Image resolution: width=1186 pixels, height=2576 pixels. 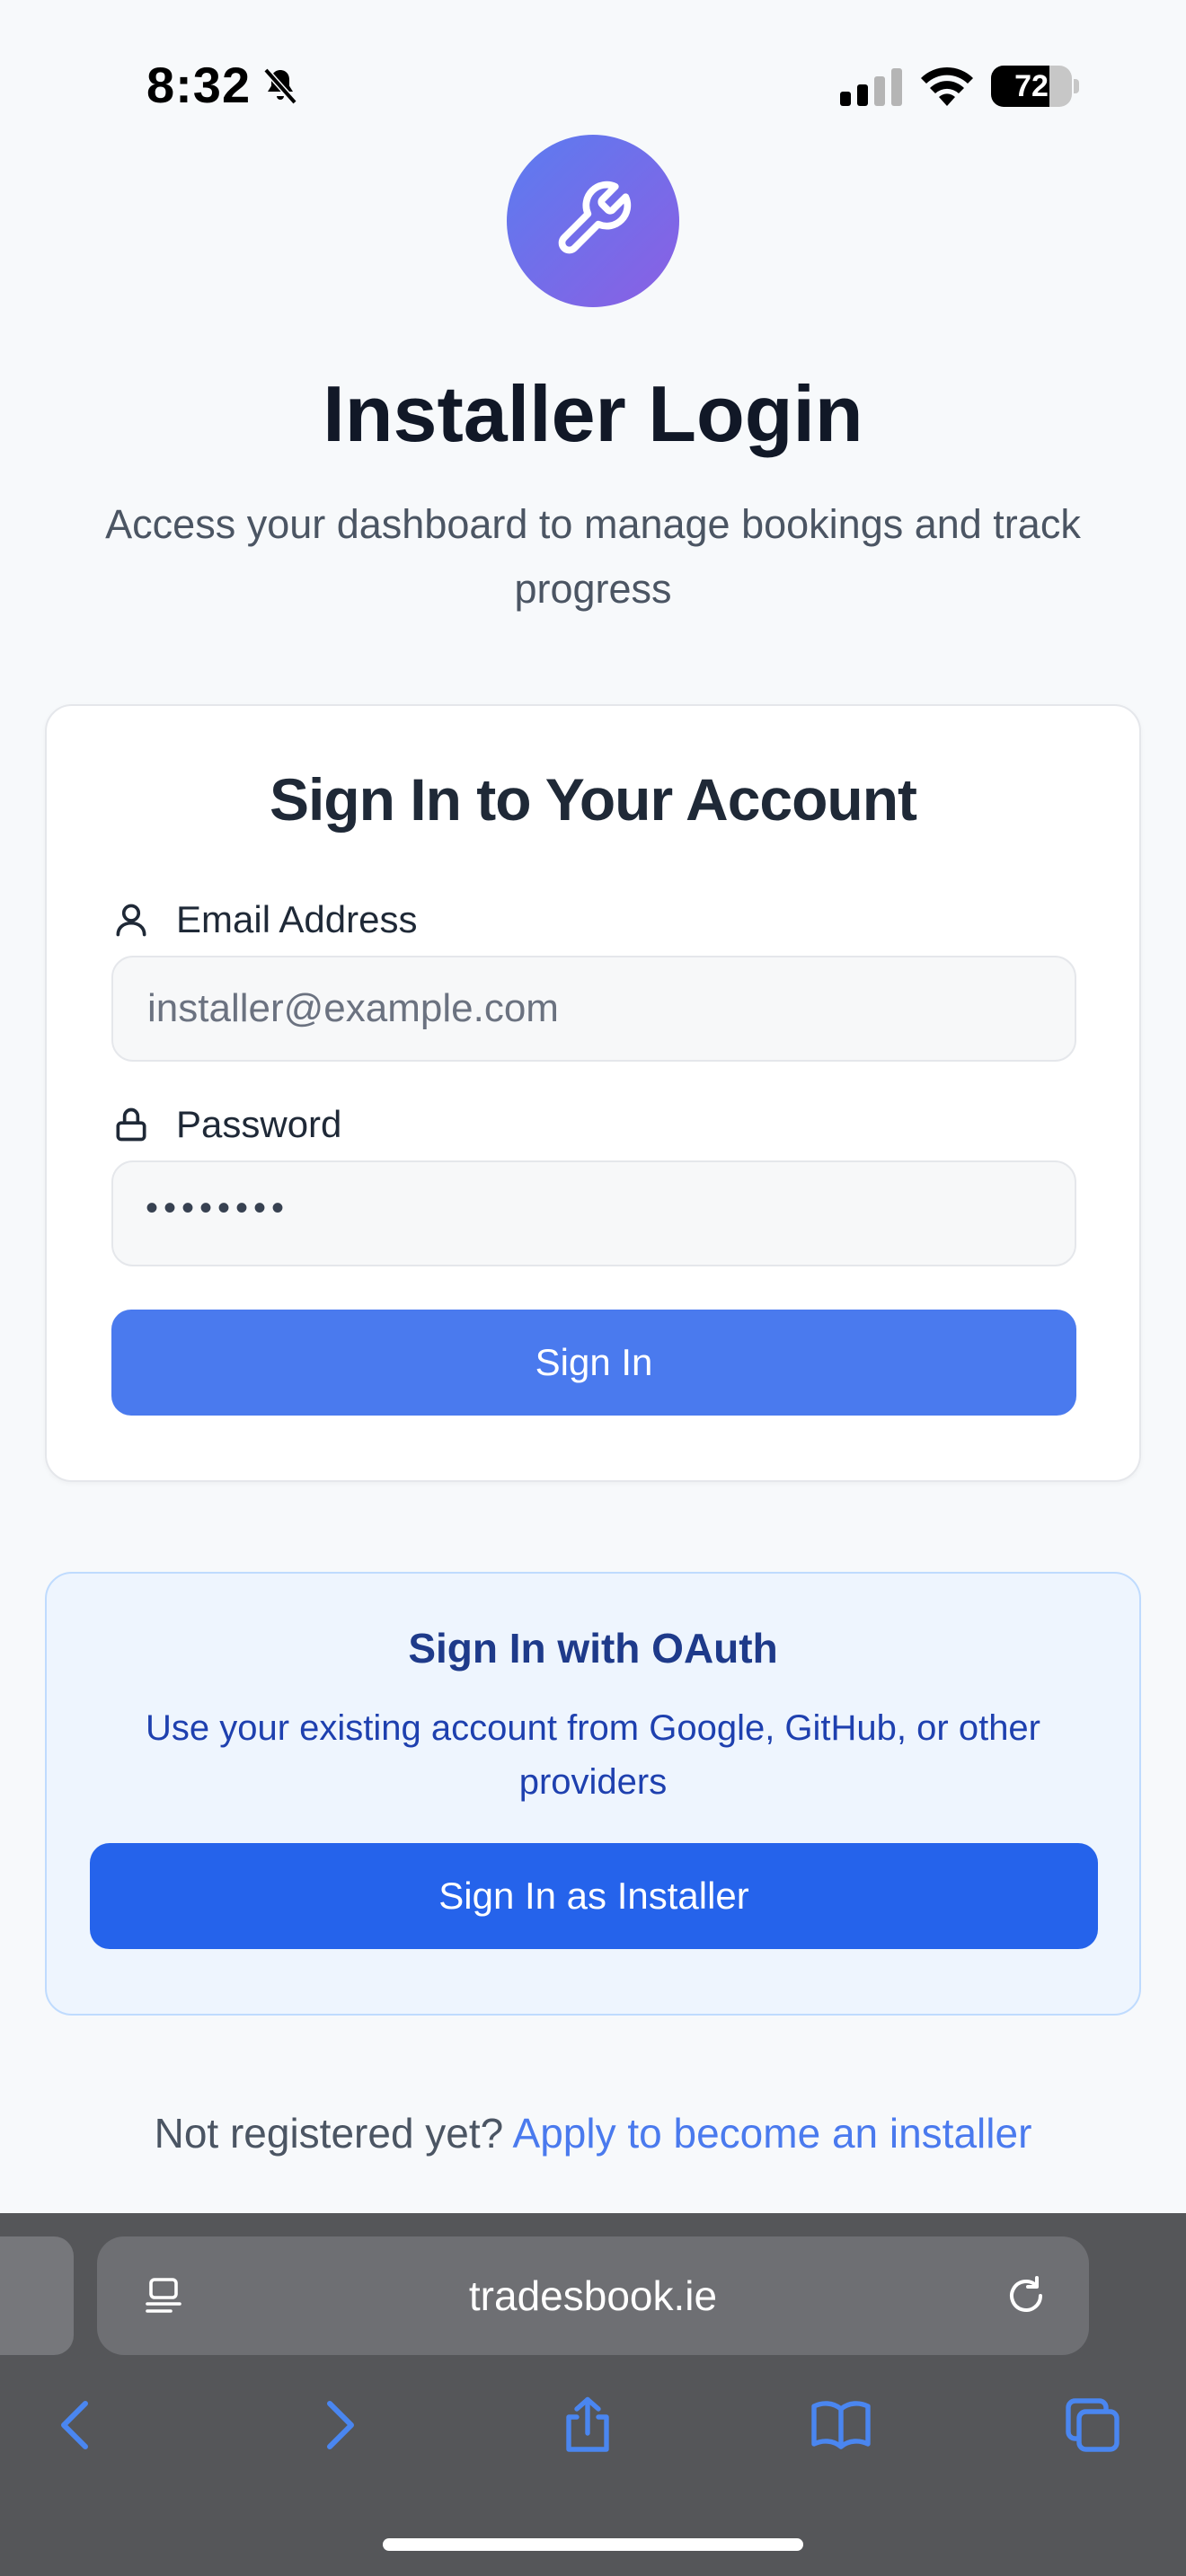 What do you see at coordinates (593, 1213) in the screenshot?
I see `password-input` at bounding box center [593, 1213].